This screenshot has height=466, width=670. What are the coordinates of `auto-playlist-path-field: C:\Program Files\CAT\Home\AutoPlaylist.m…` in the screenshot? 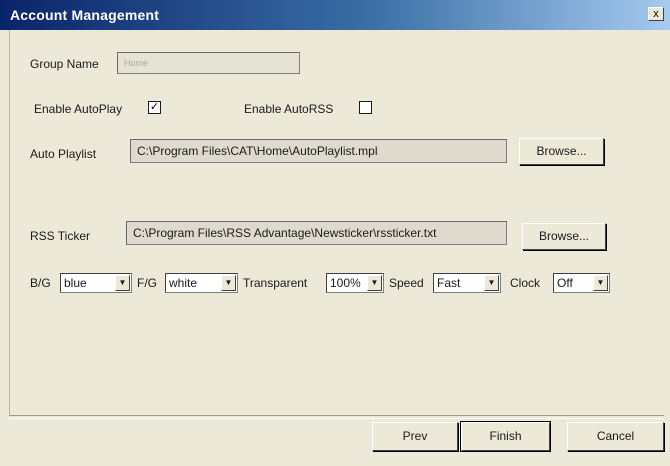 It's located at (318, 151).